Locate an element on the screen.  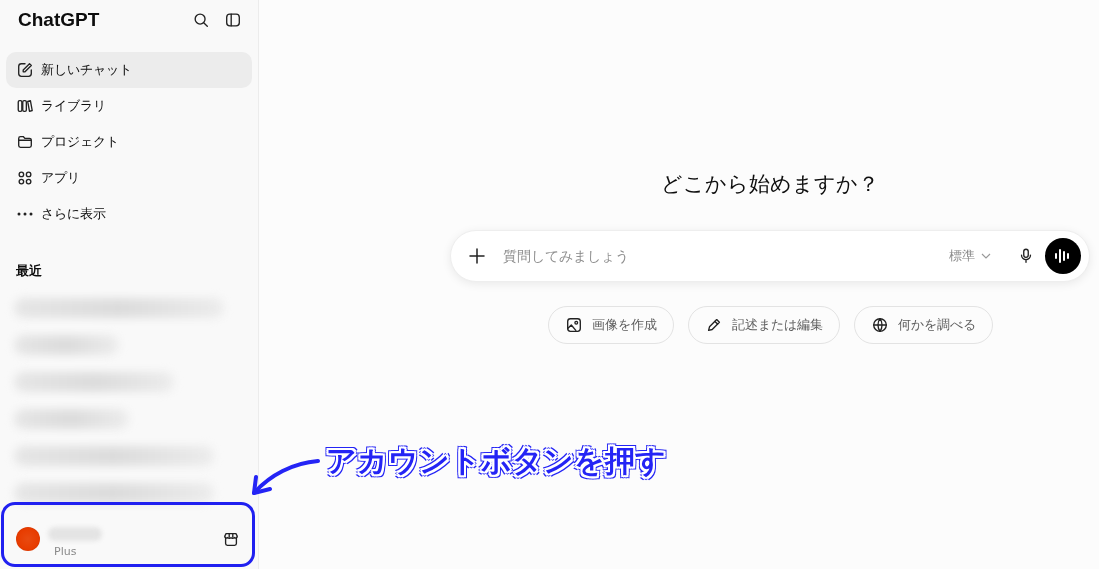
sidebar-item: 新しいチャット is located at coordinates (129, 70).